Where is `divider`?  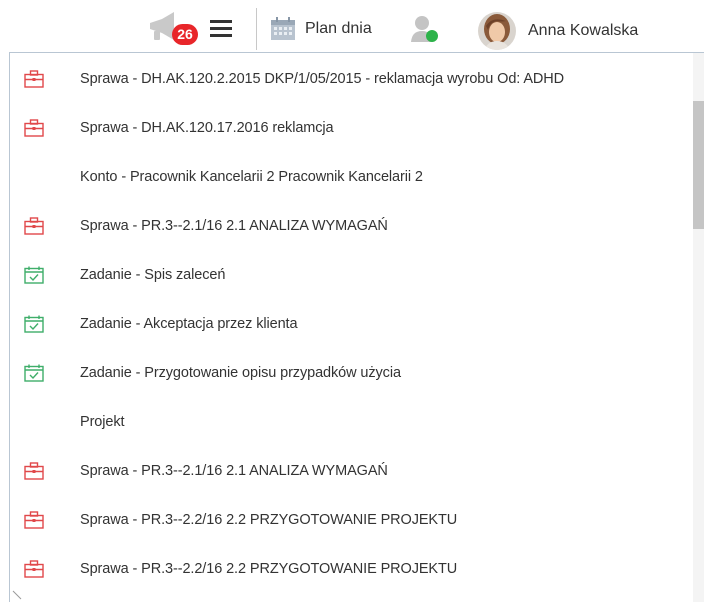 divider is located at coordinates (256, 29).